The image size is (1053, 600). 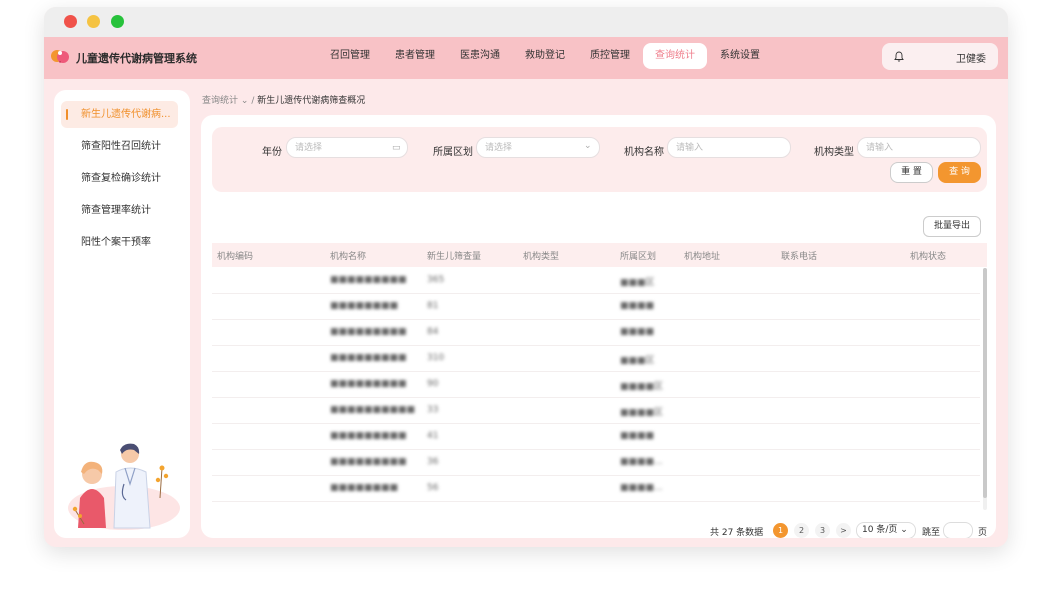 I want to click on pagination: 共 27 条数据 1 2 3 > 10 条/页 ⌄ 跳至 页, so click(x=598, y=530).